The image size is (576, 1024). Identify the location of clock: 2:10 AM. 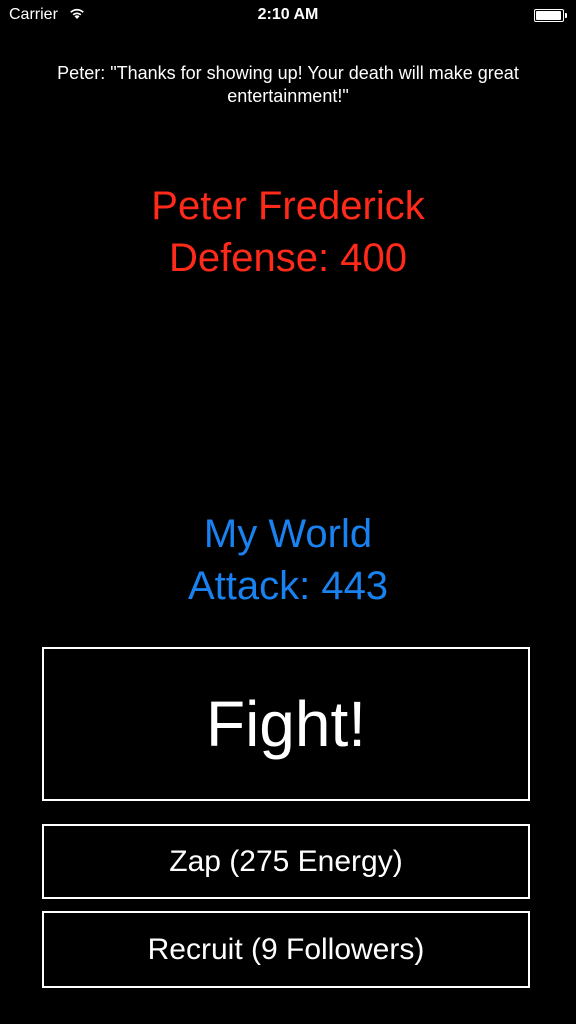
(288, 14).